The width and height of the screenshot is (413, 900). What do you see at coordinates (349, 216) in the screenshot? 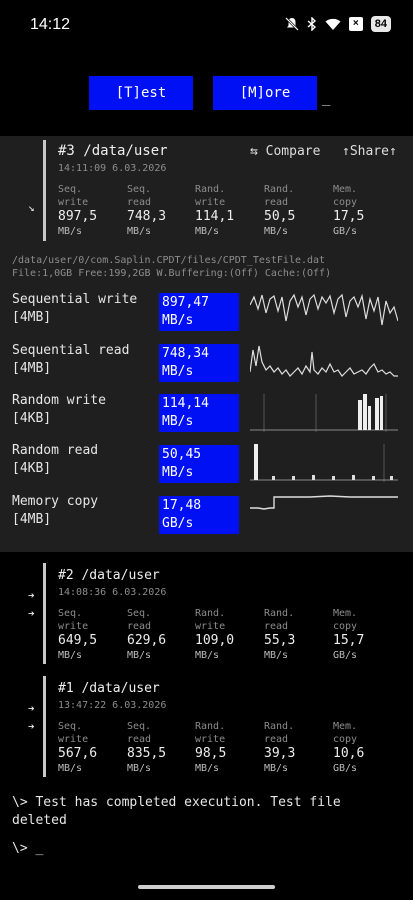
I see `metric-value: 17,5` at bounding box center [349, 216].